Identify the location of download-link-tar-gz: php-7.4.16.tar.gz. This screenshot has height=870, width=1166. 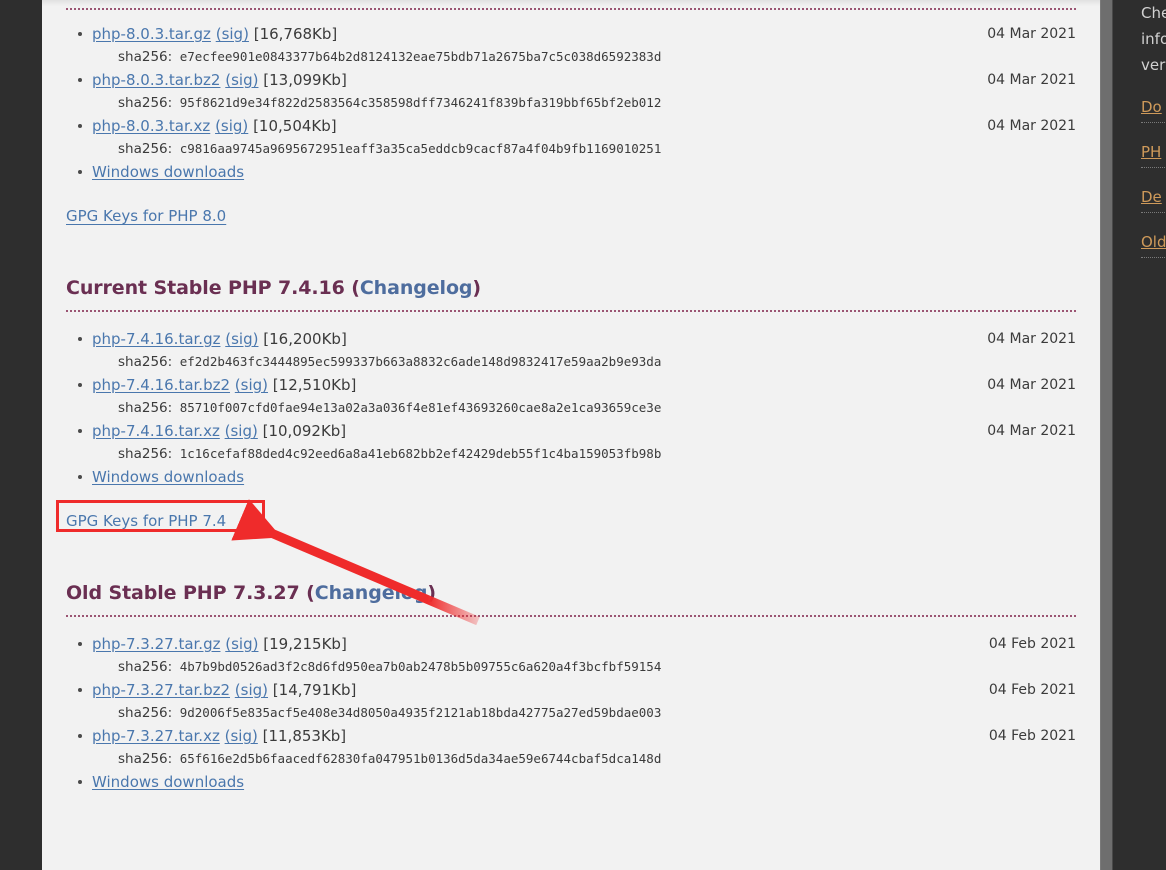
(156, 339).